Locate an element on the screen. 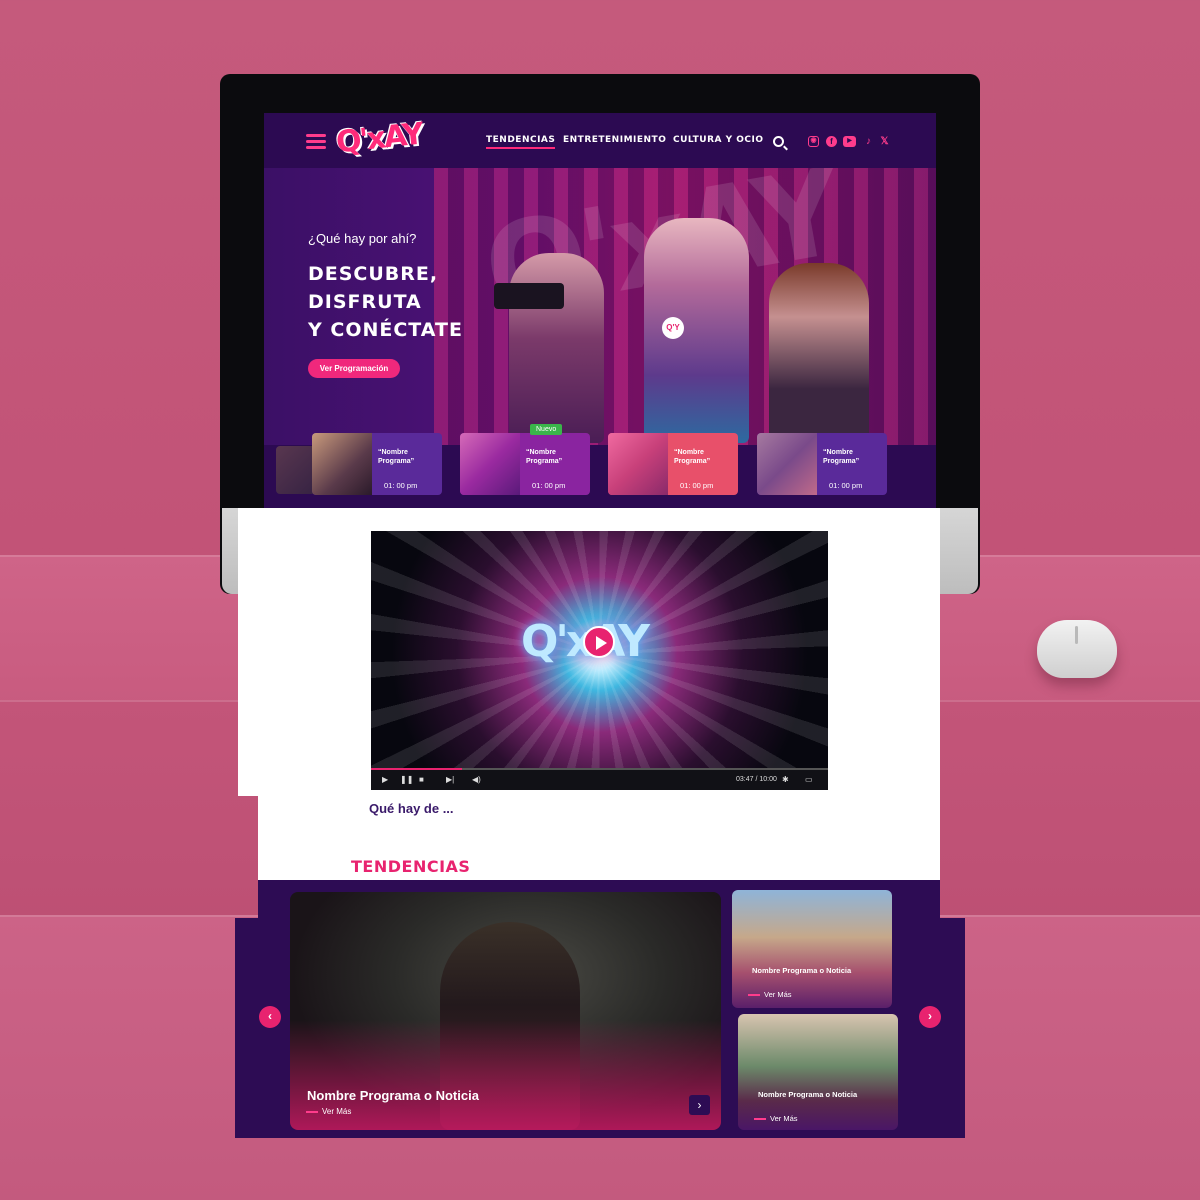 The image size is (1200, 1200). tiktok-icon: ♪ is located at coordinates (868, 141).